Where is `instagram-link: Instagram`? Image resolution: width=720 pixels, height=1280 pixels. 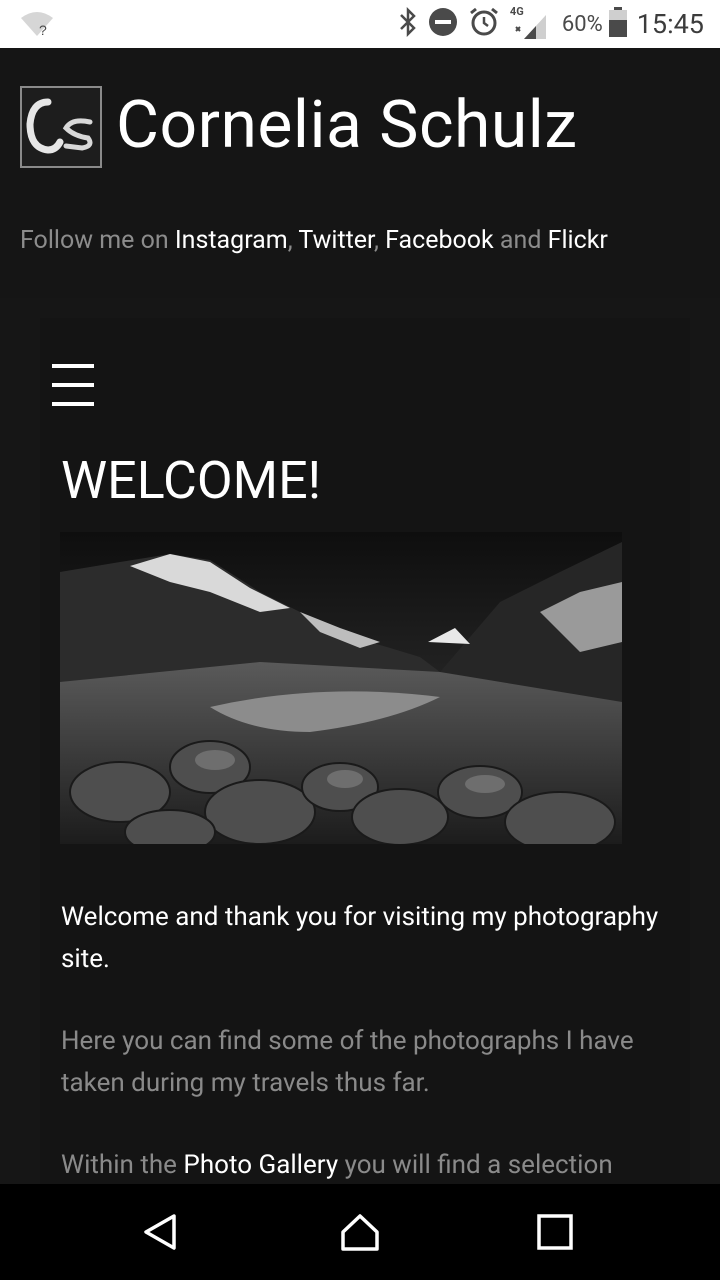
instagram-link: Instagram is located at coordinates (231, 240).